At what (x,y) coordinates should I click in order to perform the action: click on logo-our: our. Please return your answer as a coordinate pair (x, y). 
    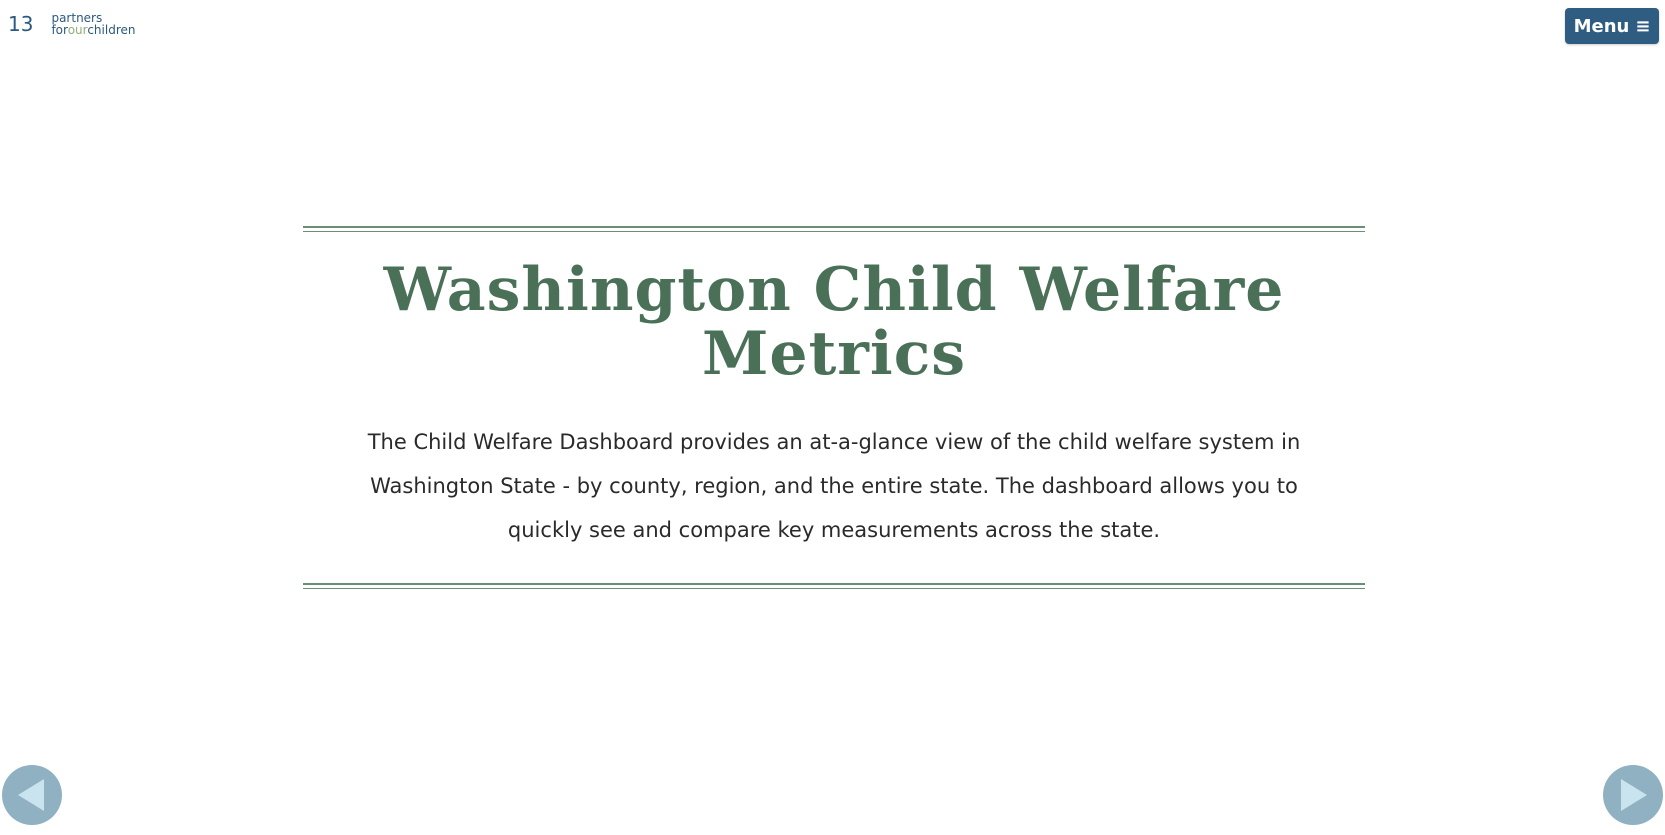
    Looking at the image, I should click on (77, 30).